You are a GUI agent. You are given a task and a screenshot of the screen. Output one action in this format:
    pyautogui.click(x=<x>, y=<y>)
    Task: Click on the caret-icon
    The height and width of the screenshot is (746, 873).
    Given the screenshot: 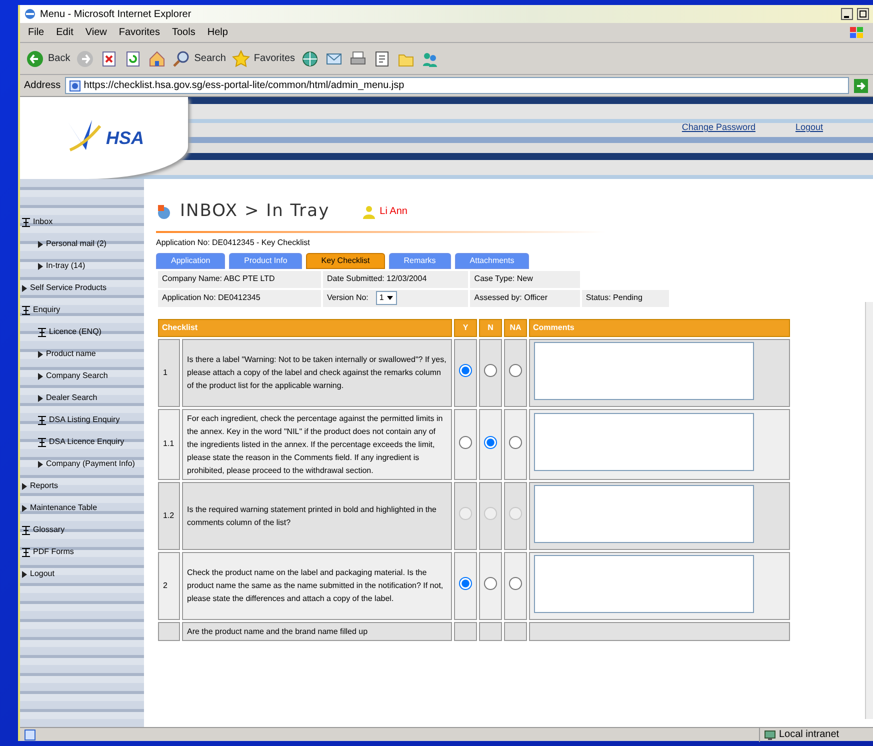 What is the action you would take?
    pyautogui.click(x=390, y=298)
    